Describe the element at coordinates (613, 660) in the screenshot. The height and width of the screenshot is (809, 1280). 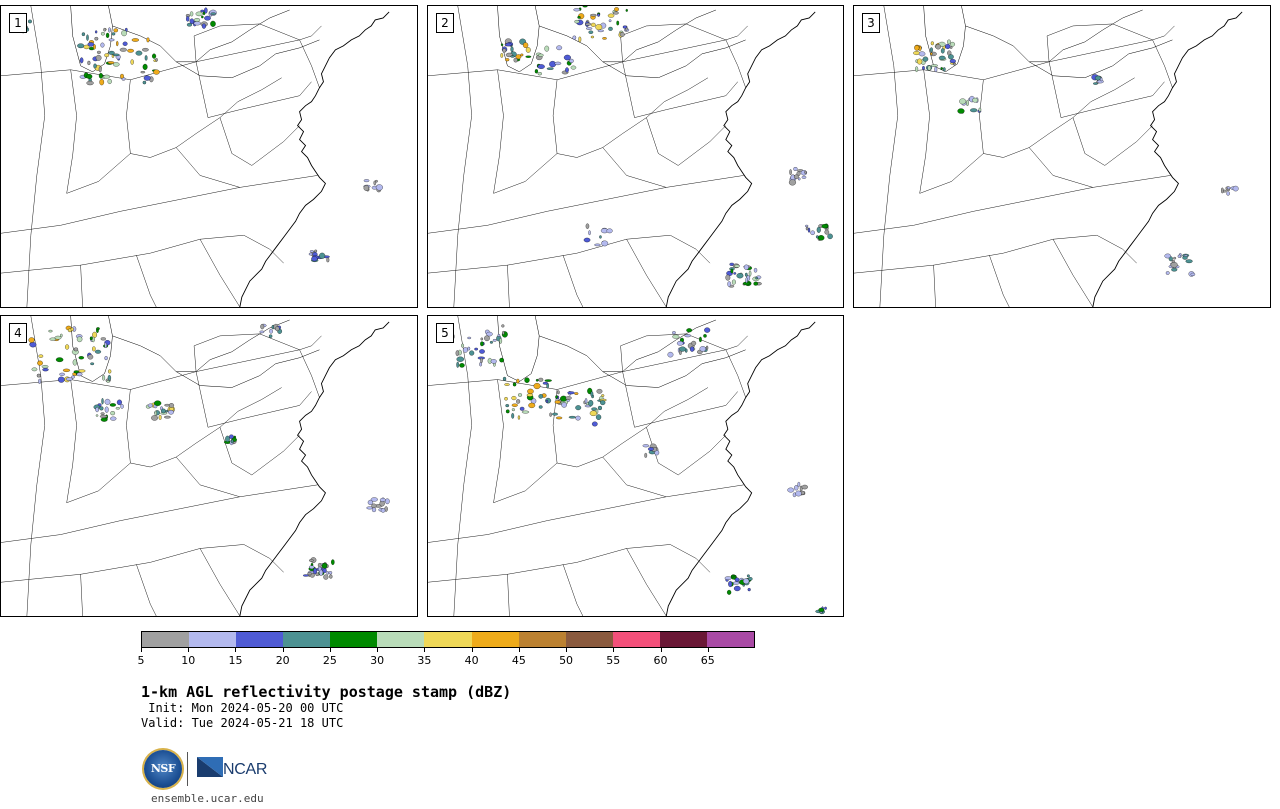
I see `colorbar-tick-label: 55` at that location.